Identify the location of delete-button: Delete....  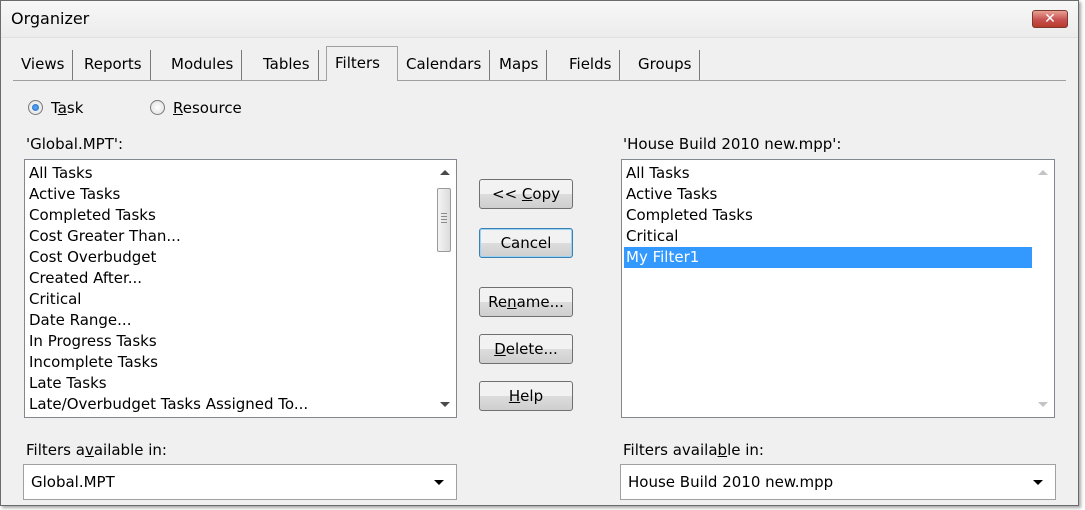
(526, 349).